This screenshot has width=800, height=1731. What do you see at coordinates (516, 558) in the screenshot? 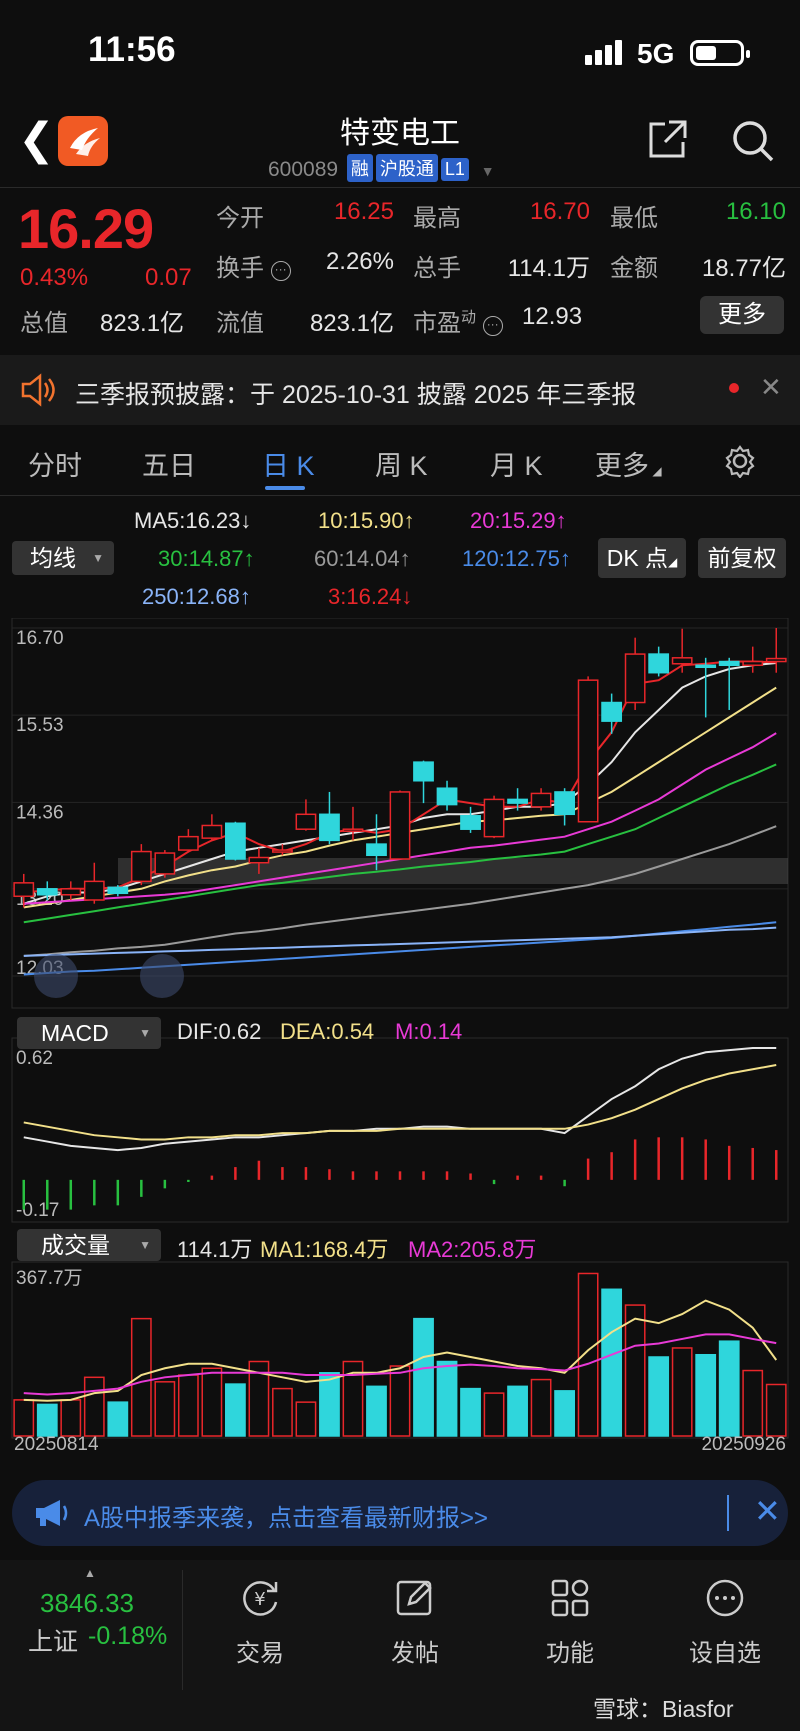
I see `ma120-label: 120:12.75↑` at bounding box center [516, 558].